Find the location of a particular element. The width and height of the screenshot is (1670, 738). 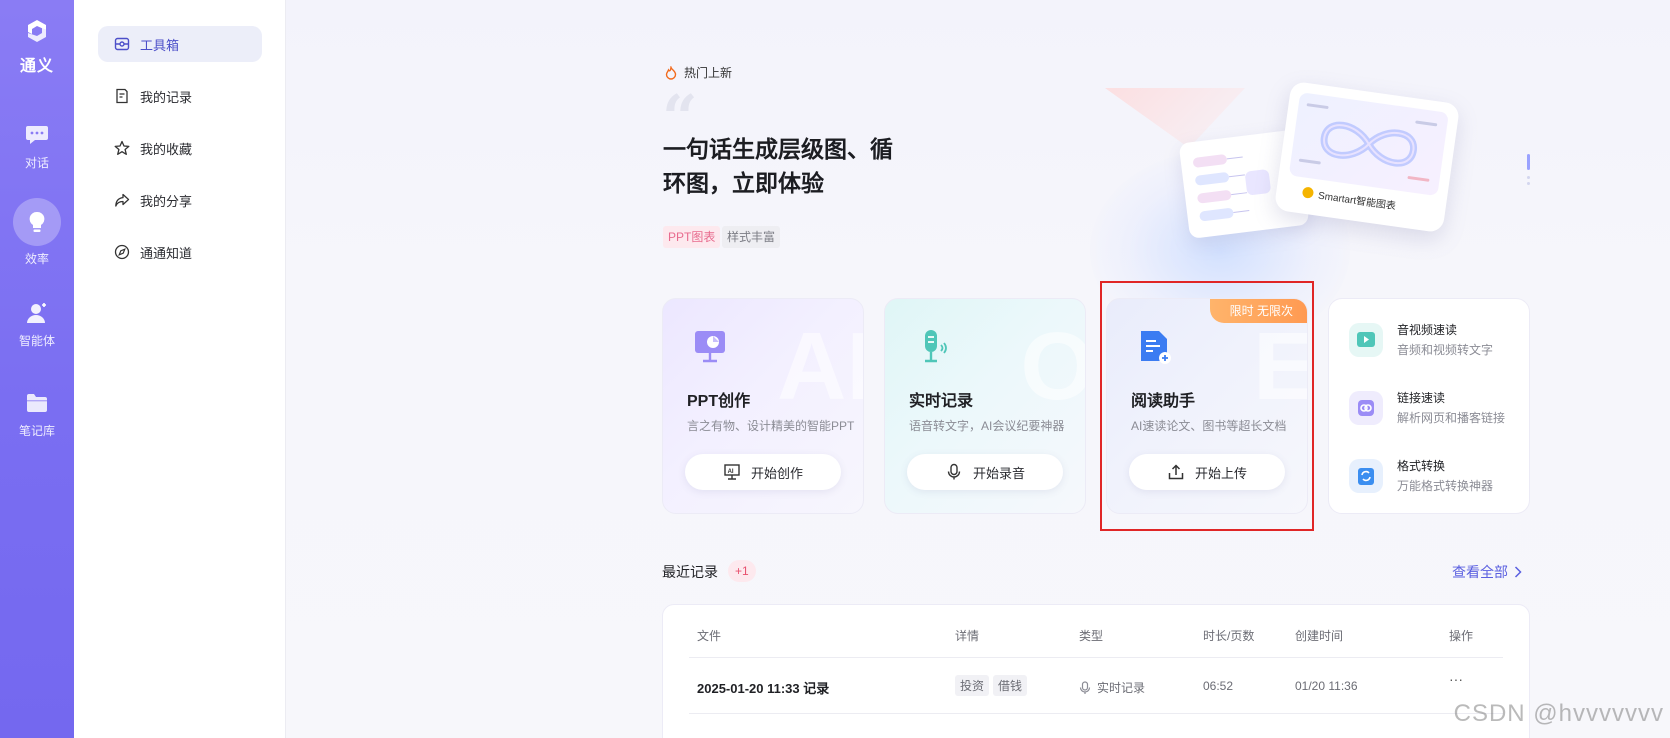

record-icon is located at coordinates (122, 96).